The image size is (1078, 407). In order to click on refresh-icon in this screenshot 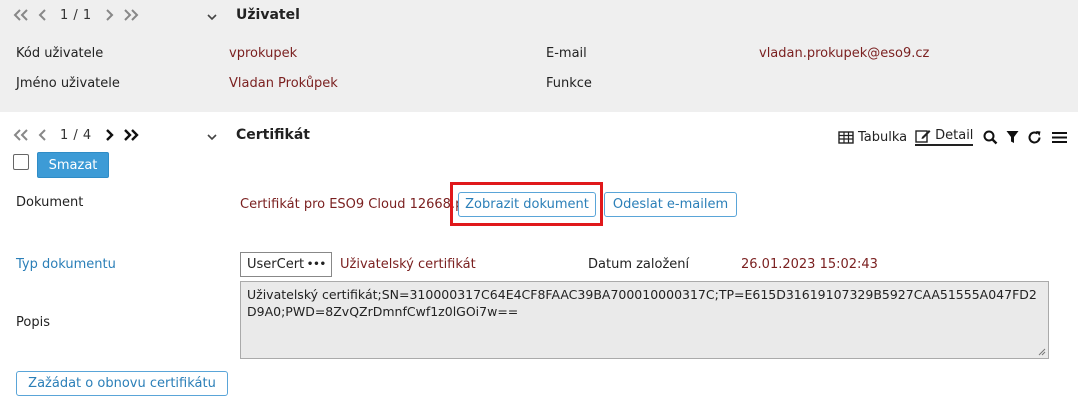, I will do `click(1034, 136)`.